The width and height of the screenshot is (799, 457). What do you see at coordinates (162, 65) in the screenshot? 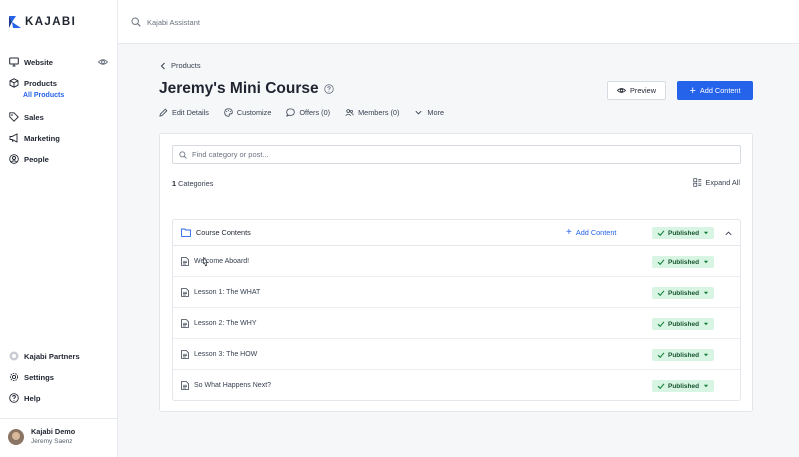
I see `chevron-left-icon` at bounding box center [162, 65].